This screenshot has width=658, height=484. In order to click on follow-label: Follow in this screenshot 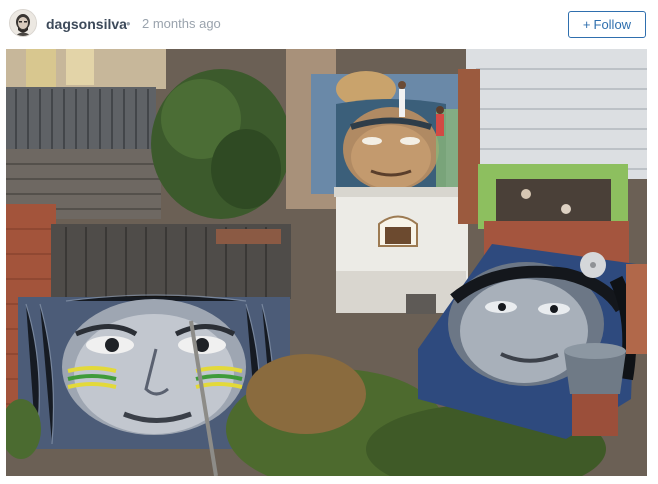, I will do `click(612, 24)`.